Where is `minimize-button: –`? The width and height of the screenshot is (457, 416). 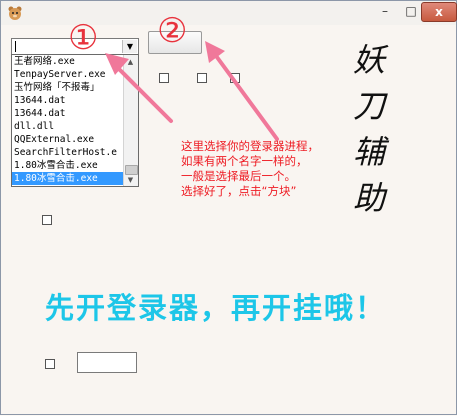 minimize-button: – is located at coordinates (385, 11).